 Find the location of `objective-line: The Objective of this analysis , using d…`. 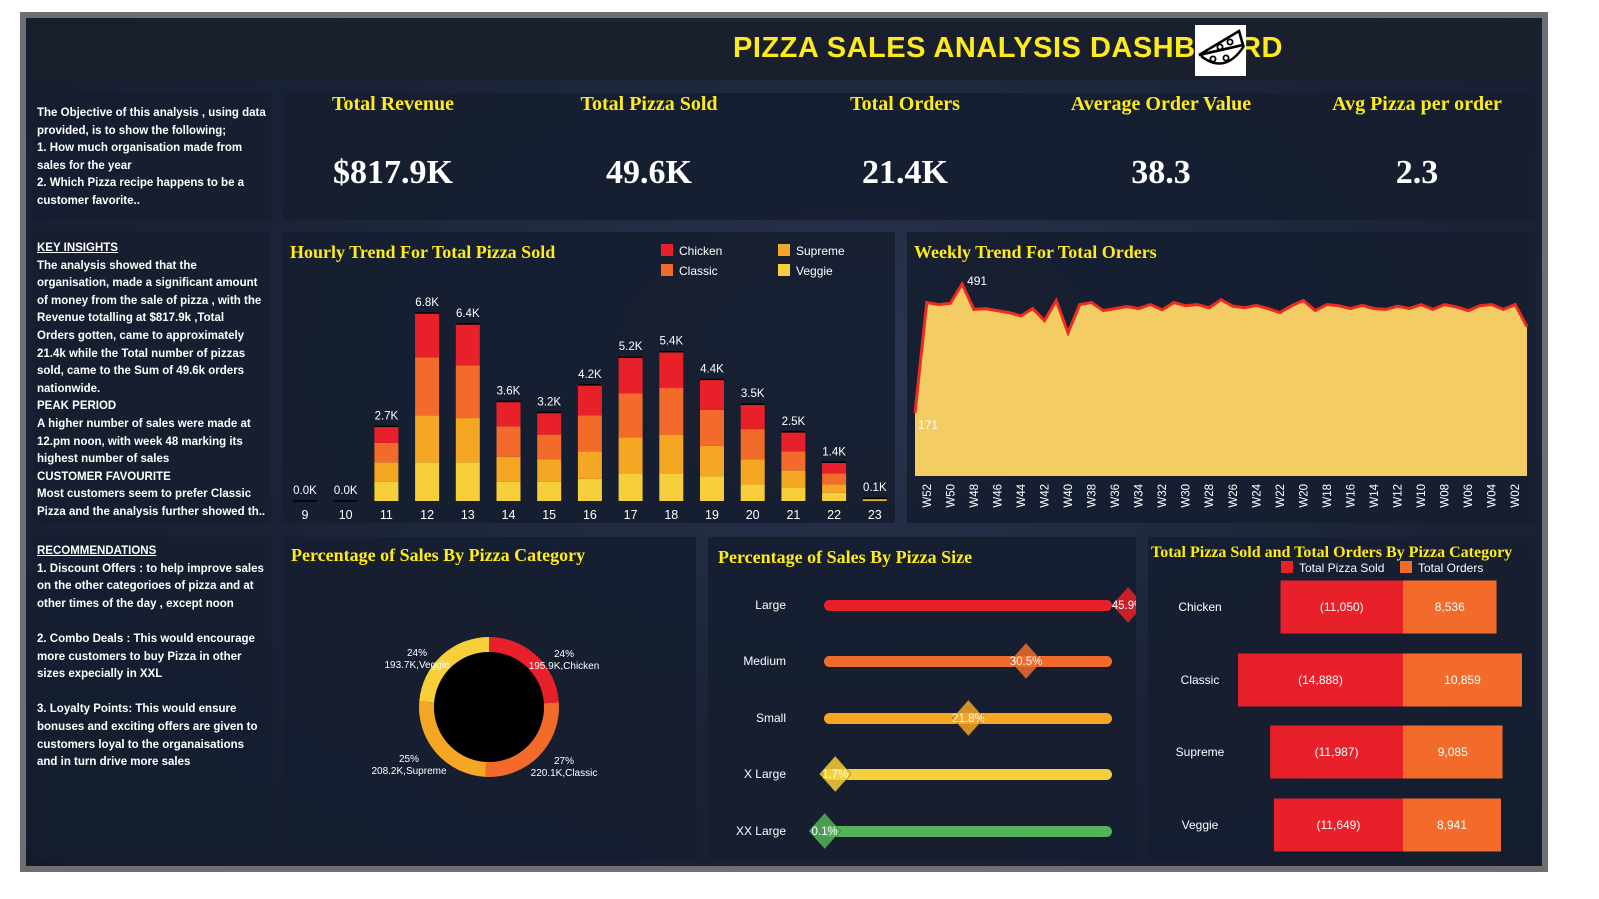

objective-line: The Objective of this analysis , using d… is located at coordinates (151, 113).